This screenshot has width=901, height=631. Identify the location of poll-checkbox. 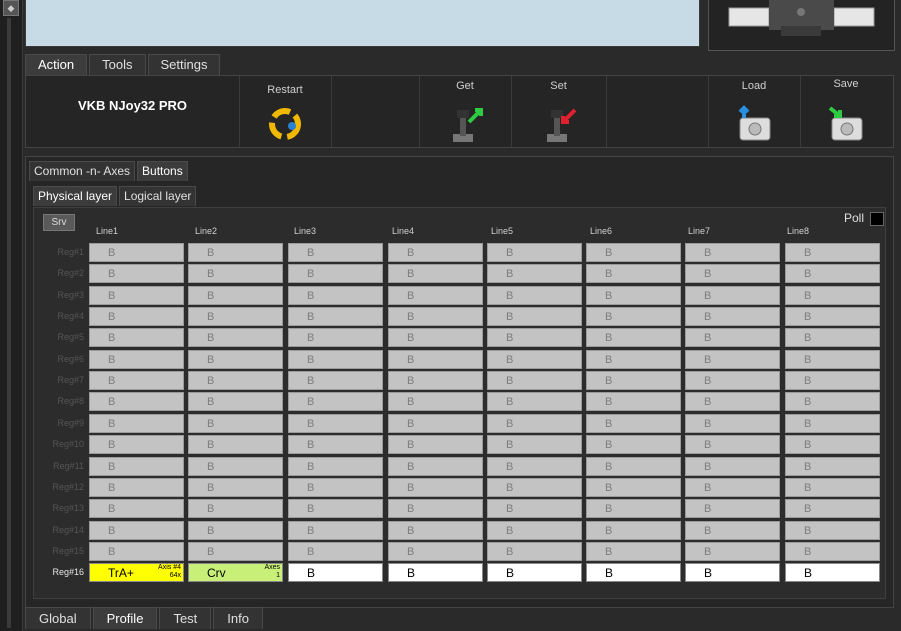
(877, 219).